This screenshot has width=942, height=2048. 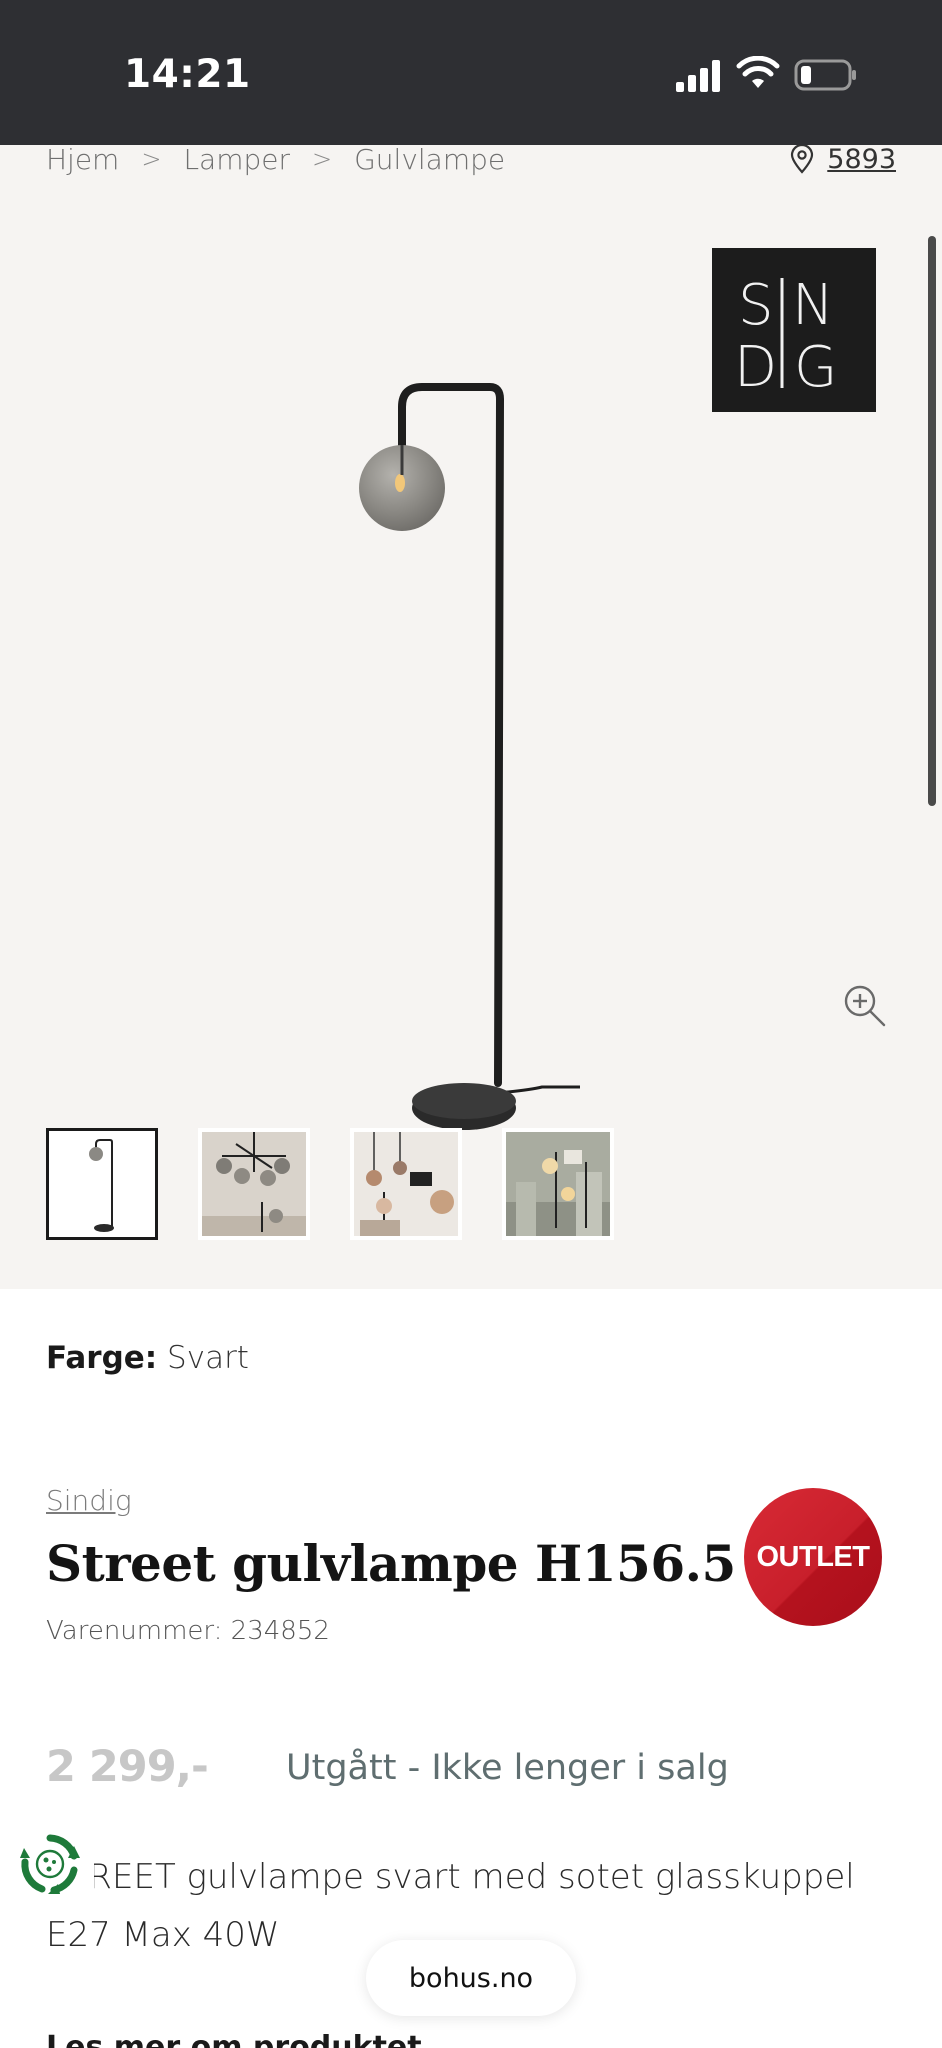 What do you see at coordinates (755, 367) in the screenshot?
I see `svg-text: D` at bounding box center [755, 367].